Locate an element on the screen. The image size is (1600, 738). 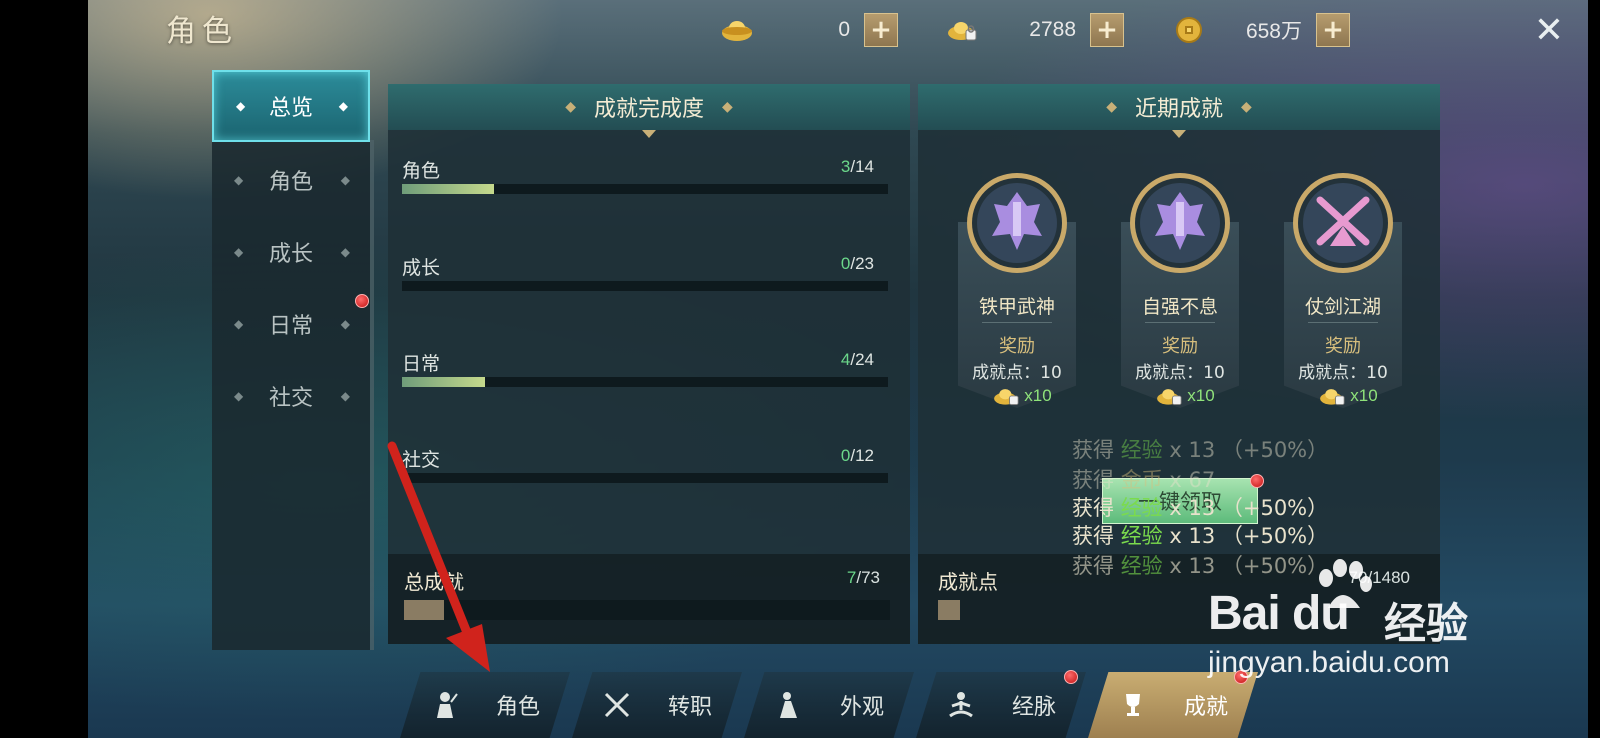
tab-label: 外观 is located at coordinates (861, 707).